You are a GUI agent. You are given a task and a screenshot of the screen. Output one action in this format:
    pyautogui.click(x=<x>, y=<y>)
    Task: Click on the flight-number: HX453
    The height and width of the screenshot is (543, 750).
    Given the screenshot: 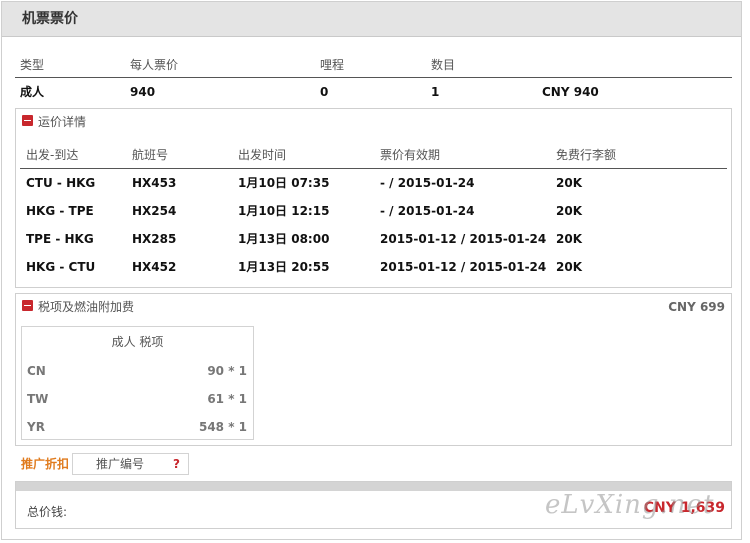 What is the action you would take?
    pyautogui.click(x=154, y=183)
    